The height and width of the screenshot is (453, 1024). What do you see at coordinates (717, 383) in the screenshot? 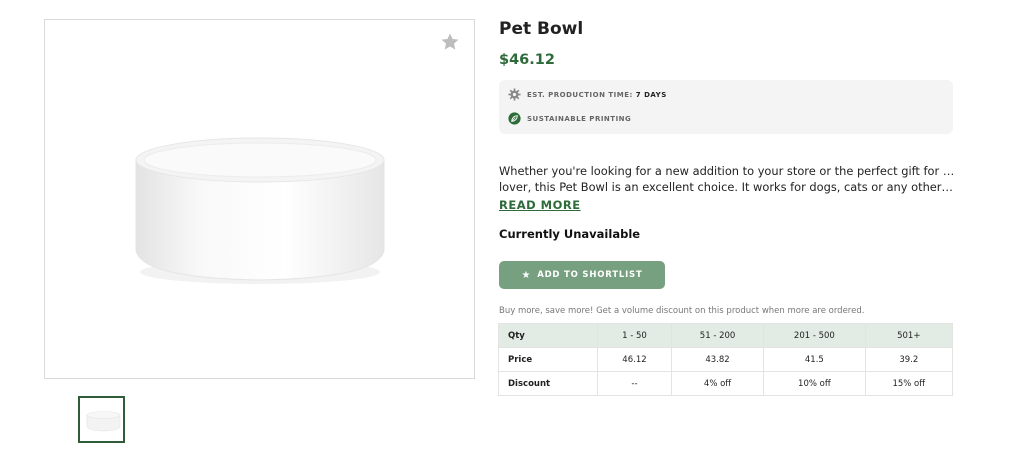
I see `table-cell: 4% off` at bounding box center [717, 383].